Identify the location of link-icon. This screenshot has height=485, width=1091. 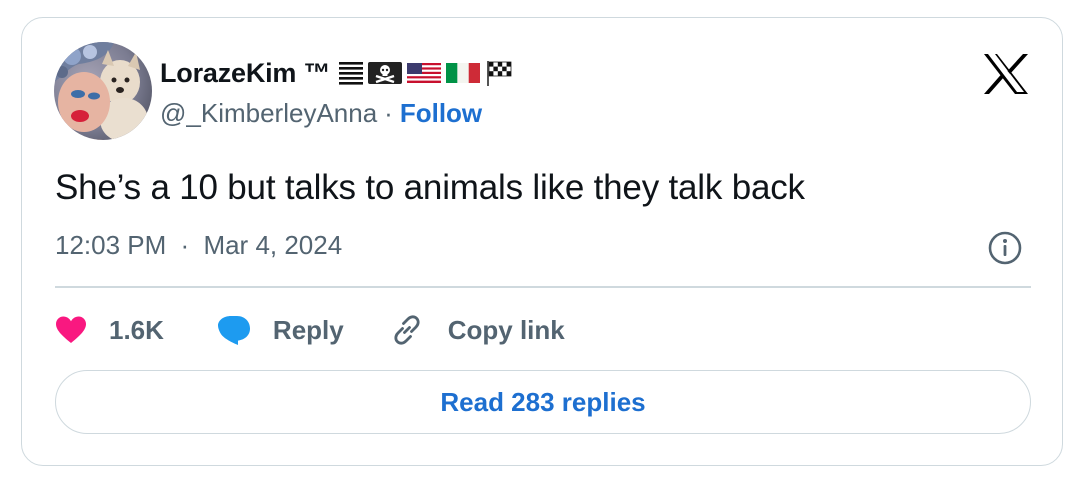
(407, 330).